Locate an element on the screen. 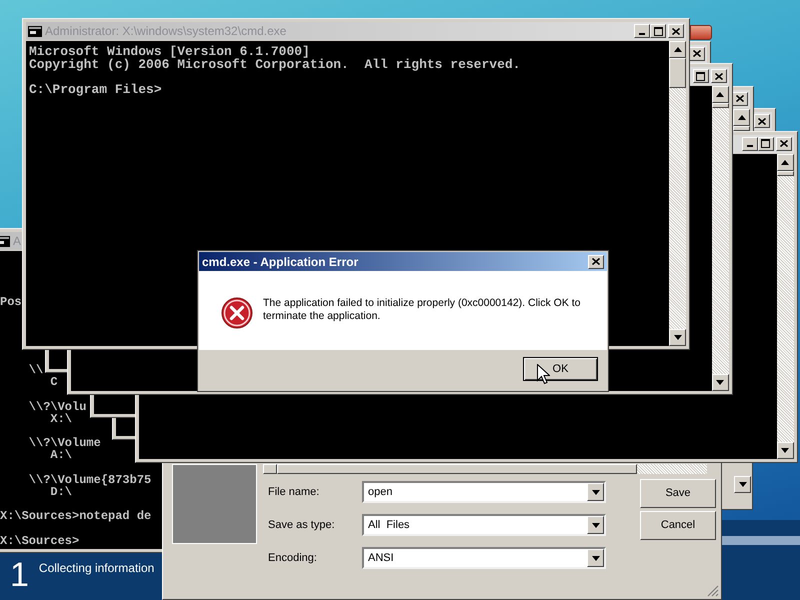  console-line: Pos is located at coordinates (11, 302).